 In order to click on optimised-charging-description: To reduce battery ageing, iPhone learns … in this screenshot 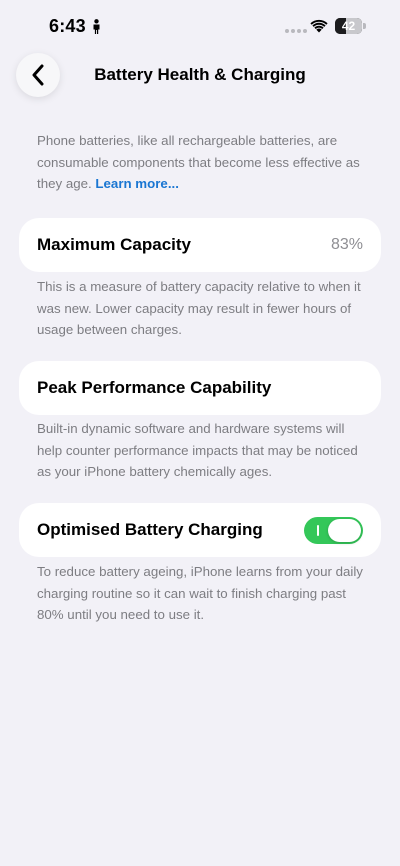, I will do `click(200, 593)`.